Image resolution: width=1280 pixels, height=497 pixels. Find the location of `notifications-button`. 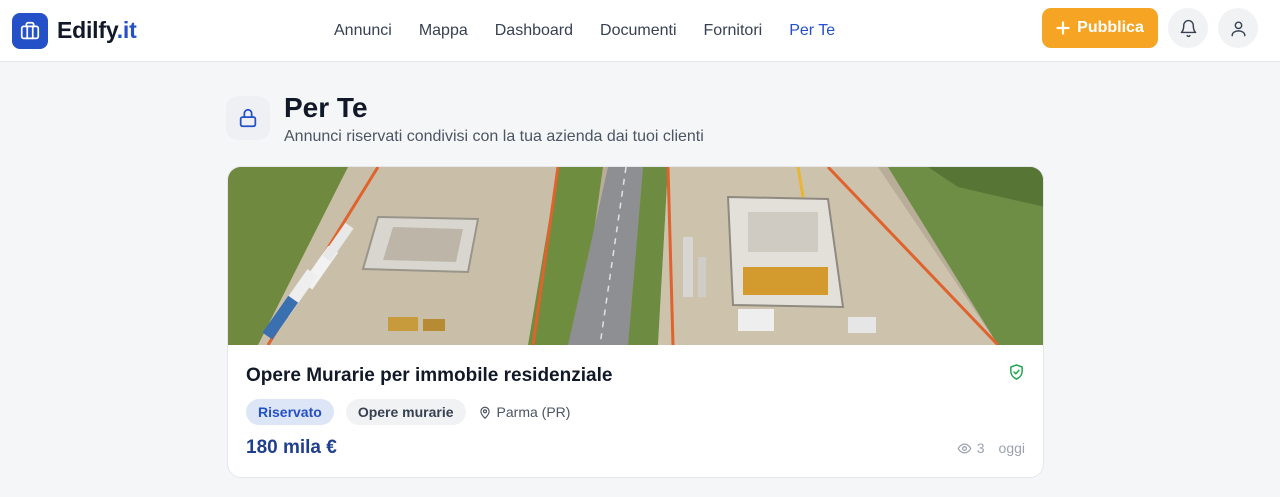

notifications-button is located at coordinates (1188, 28).